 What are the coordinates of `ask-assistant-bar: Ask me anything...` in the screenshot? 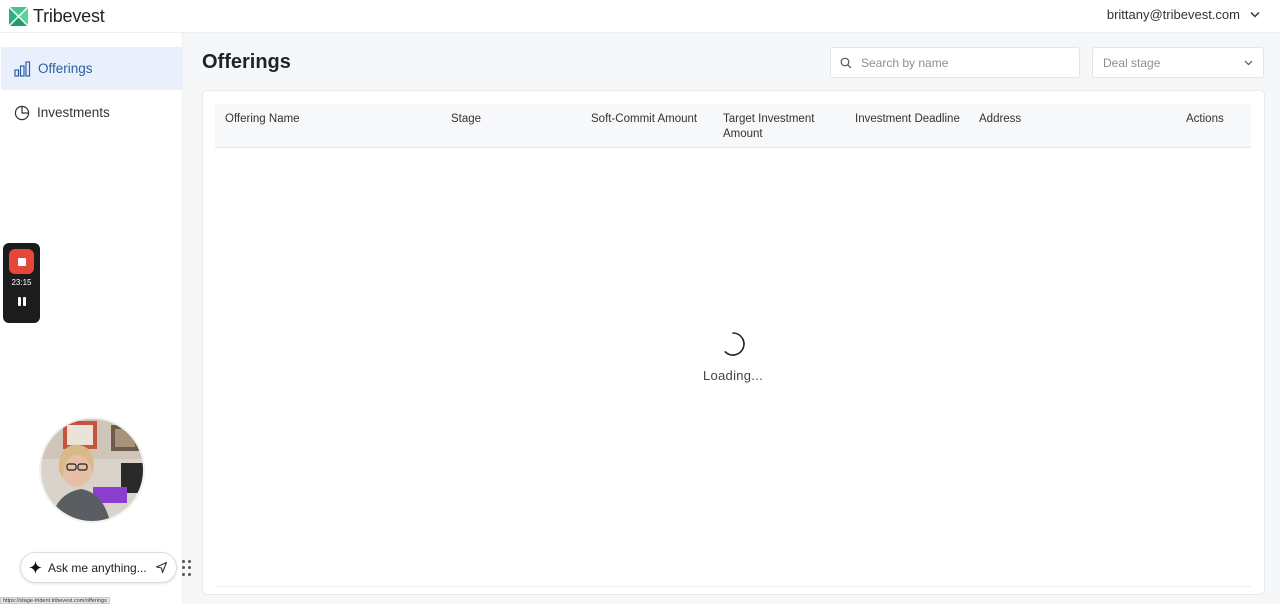 It's located at (98, 567).